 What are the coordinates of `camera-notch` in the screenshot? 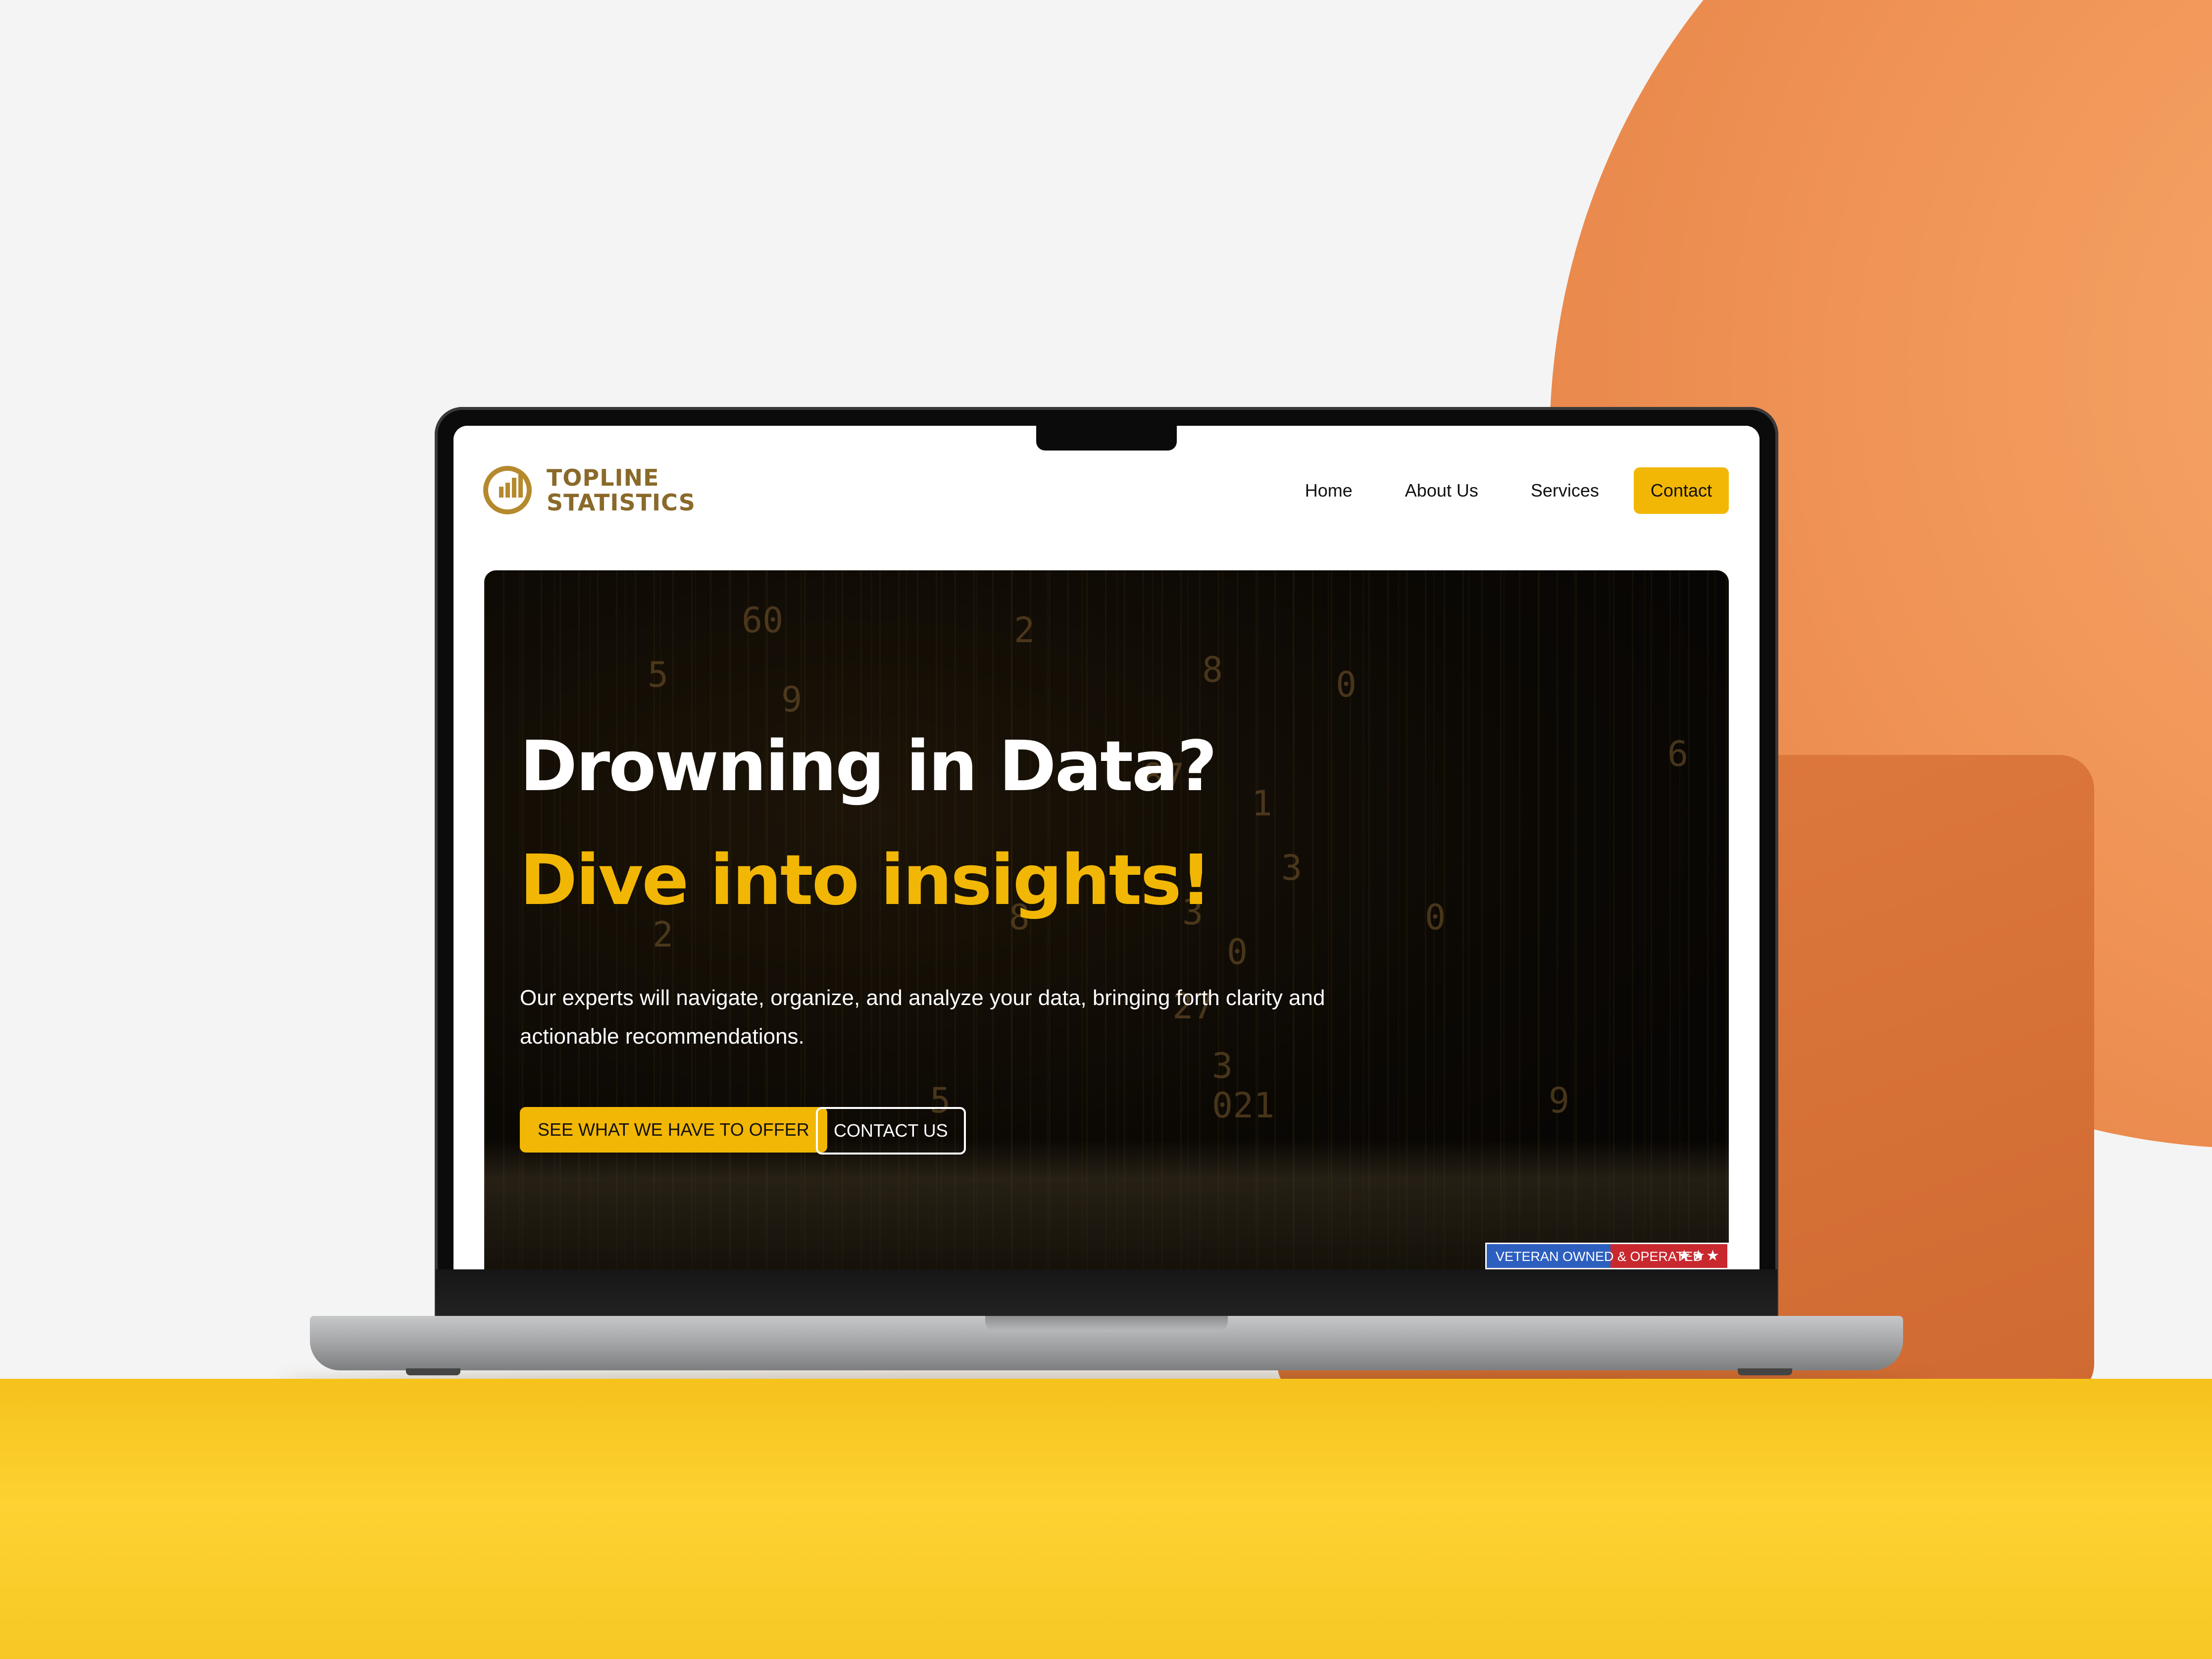 It's located at (1106, 438).